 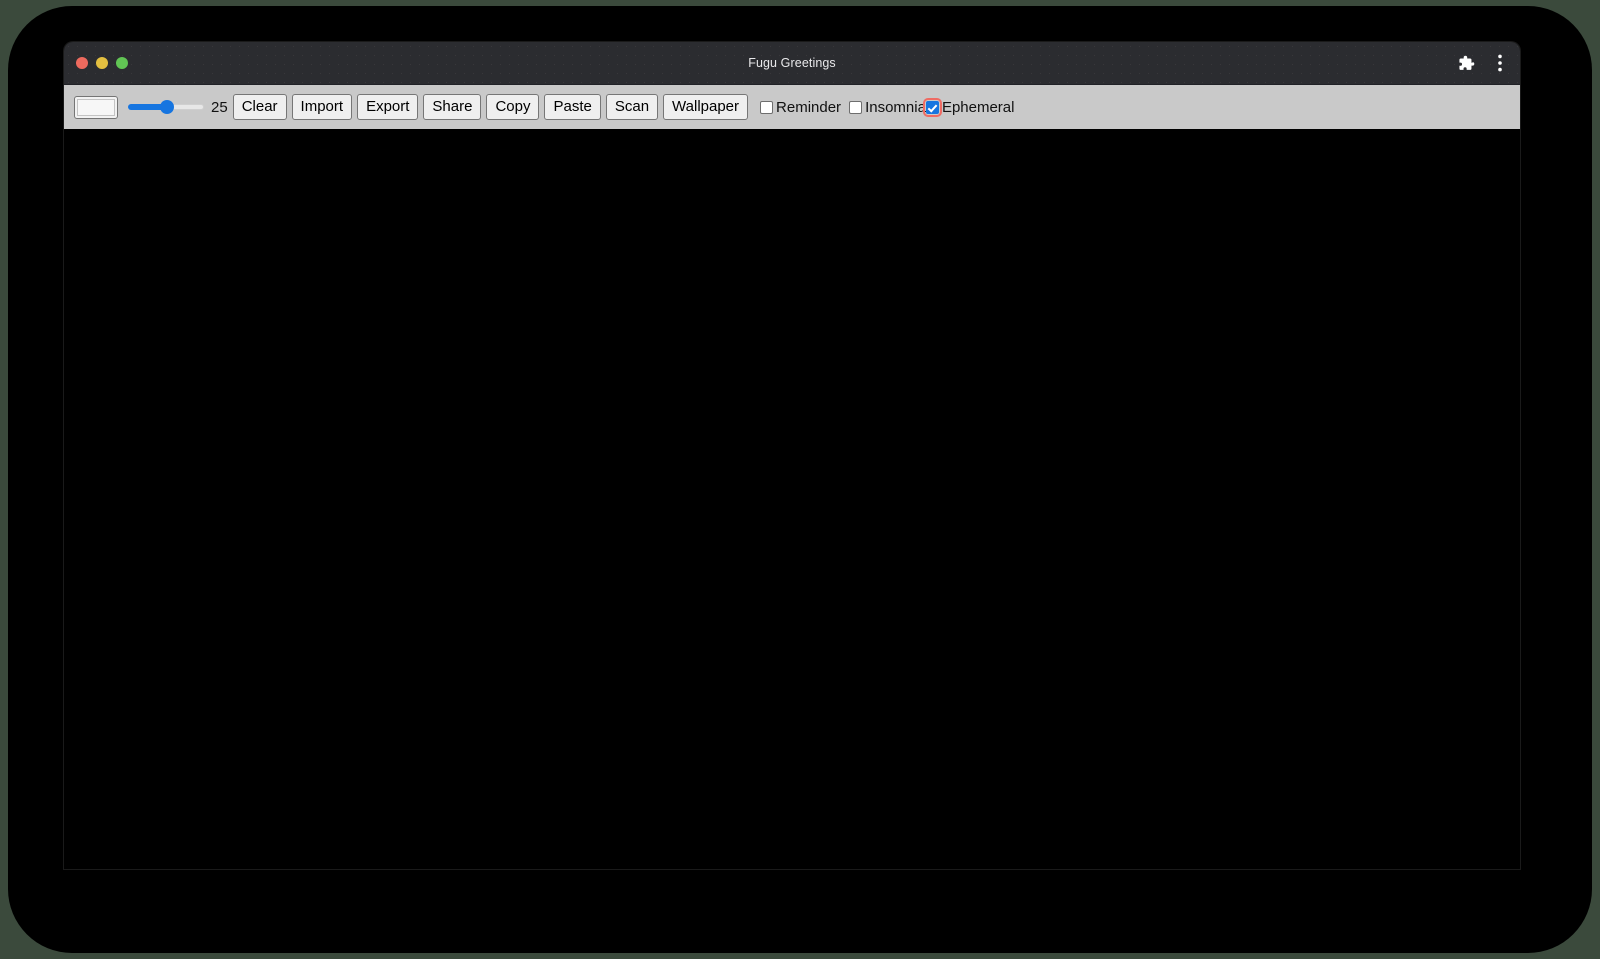 I want to click on minimize-window-button, so click(x=102, y=63).